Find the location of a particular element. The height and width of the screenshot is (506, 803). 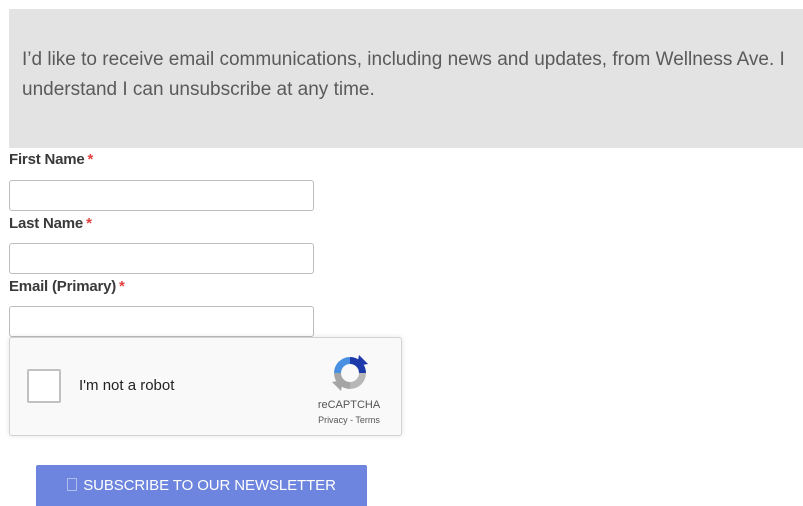

recaptcha-logo-icon is located at coordinates (350, 373).